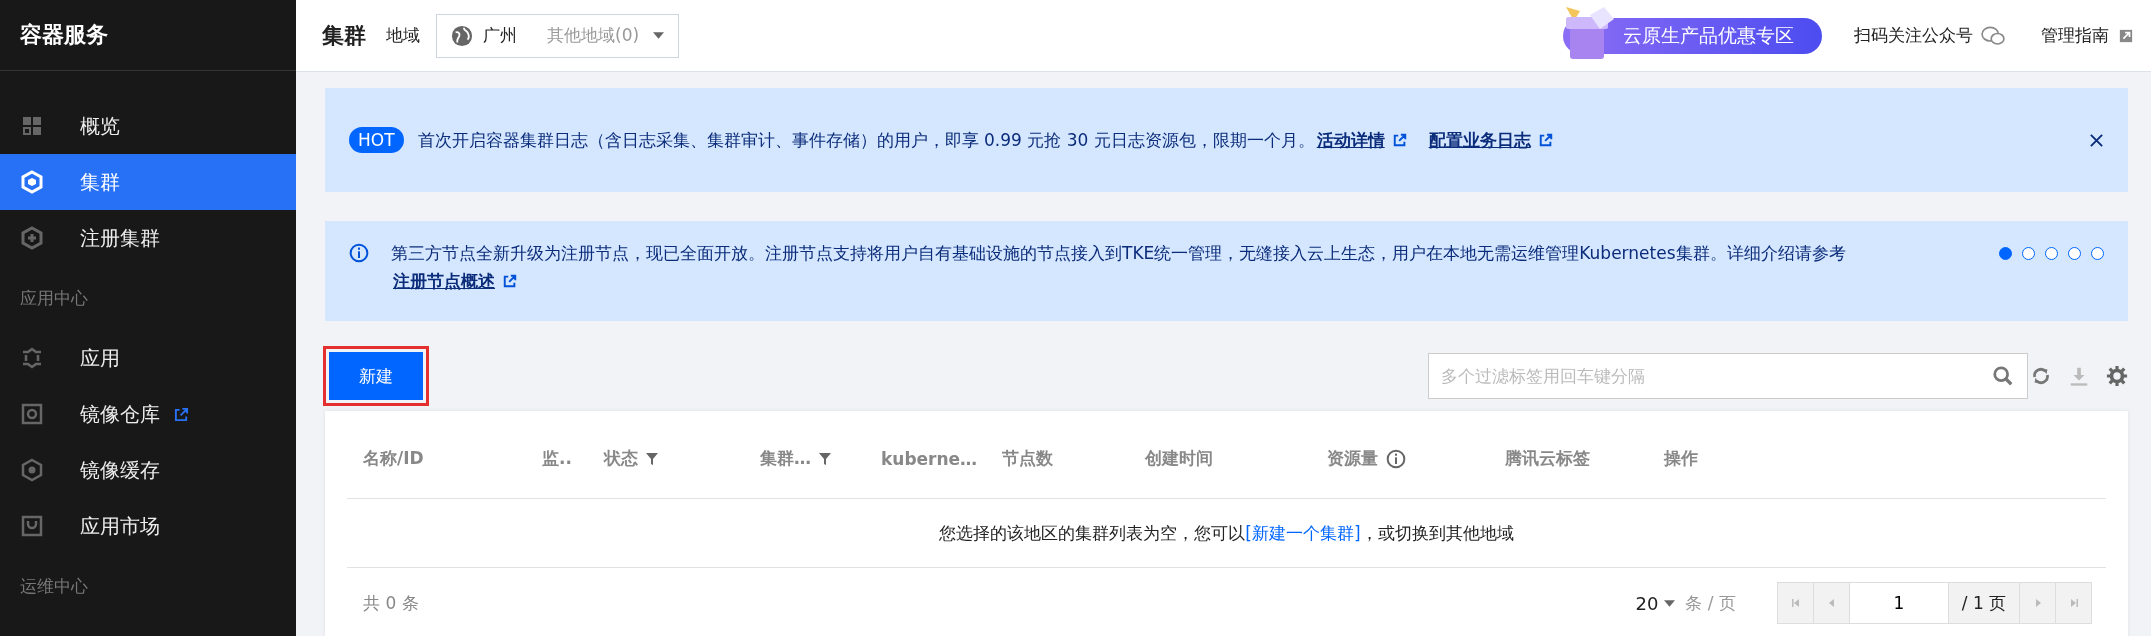  I want to click on first-page-icon, so click(1795, 603).